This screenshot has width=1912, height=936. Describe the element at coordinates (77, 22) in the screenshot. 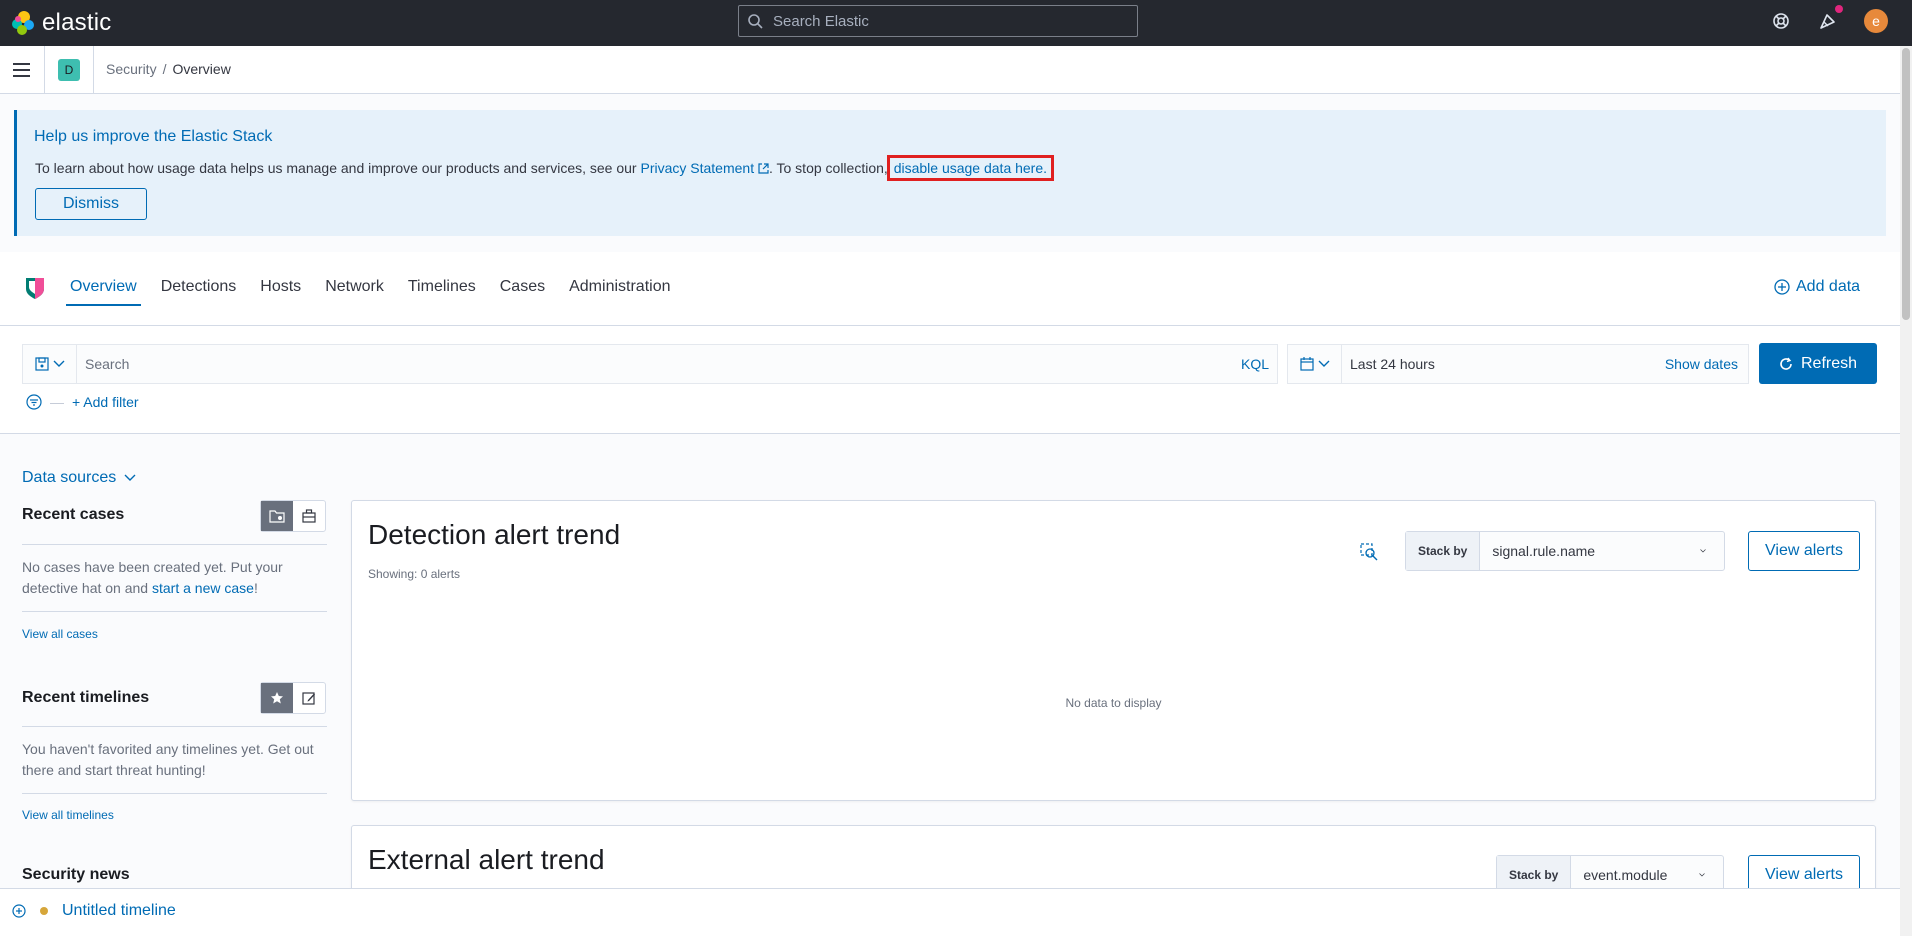

I see `brand-name: elastic` at that location.